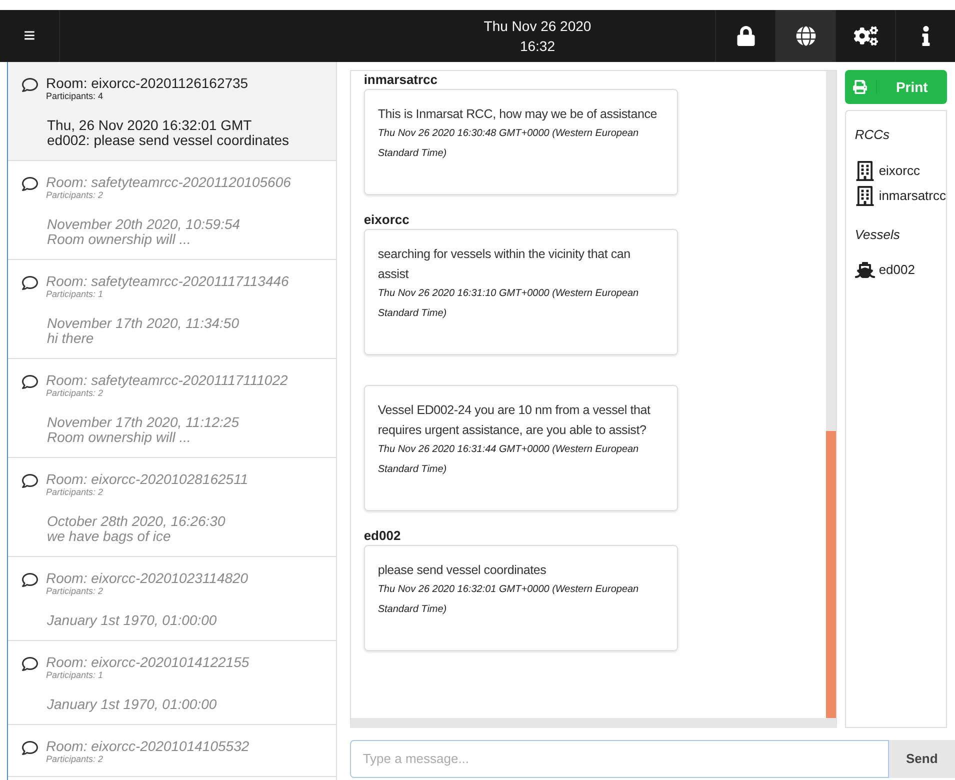 The width and height of the screenshot is (955, 780). I want to click on room-title: Room: eixorcc-20201014105532, so click(148, 746).